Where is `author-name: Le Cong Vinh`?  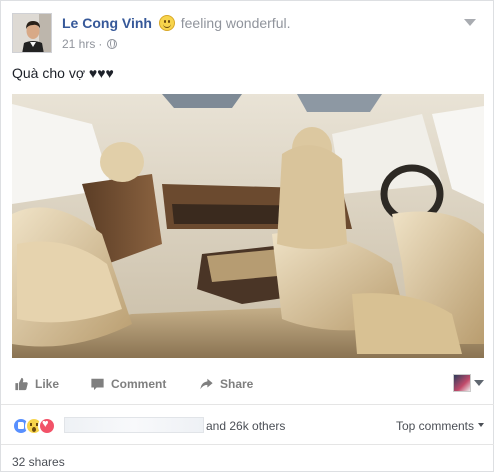 author-name: Le Cong Vinh is located at coordinates (107, 23).